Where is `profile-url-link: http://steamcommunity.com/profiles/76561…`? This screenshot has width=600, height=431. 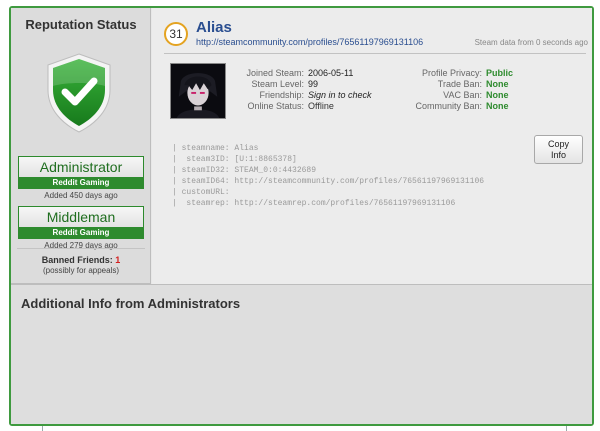
profile-url-link: http://steamcommunity.com/profiles/76561… is located at coordinates (309, 42).